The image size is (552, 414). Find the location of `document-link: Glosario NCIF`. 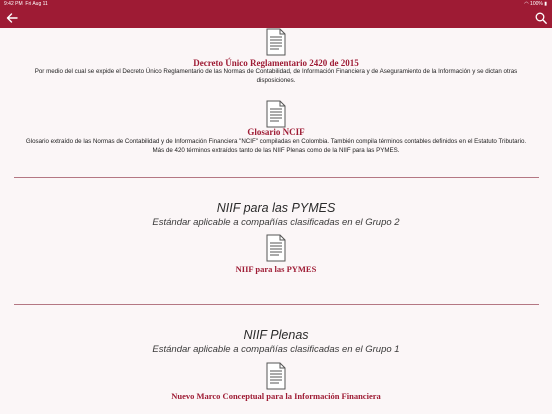

document-link: Glosario NCIF is located at coordinates (276, 132).